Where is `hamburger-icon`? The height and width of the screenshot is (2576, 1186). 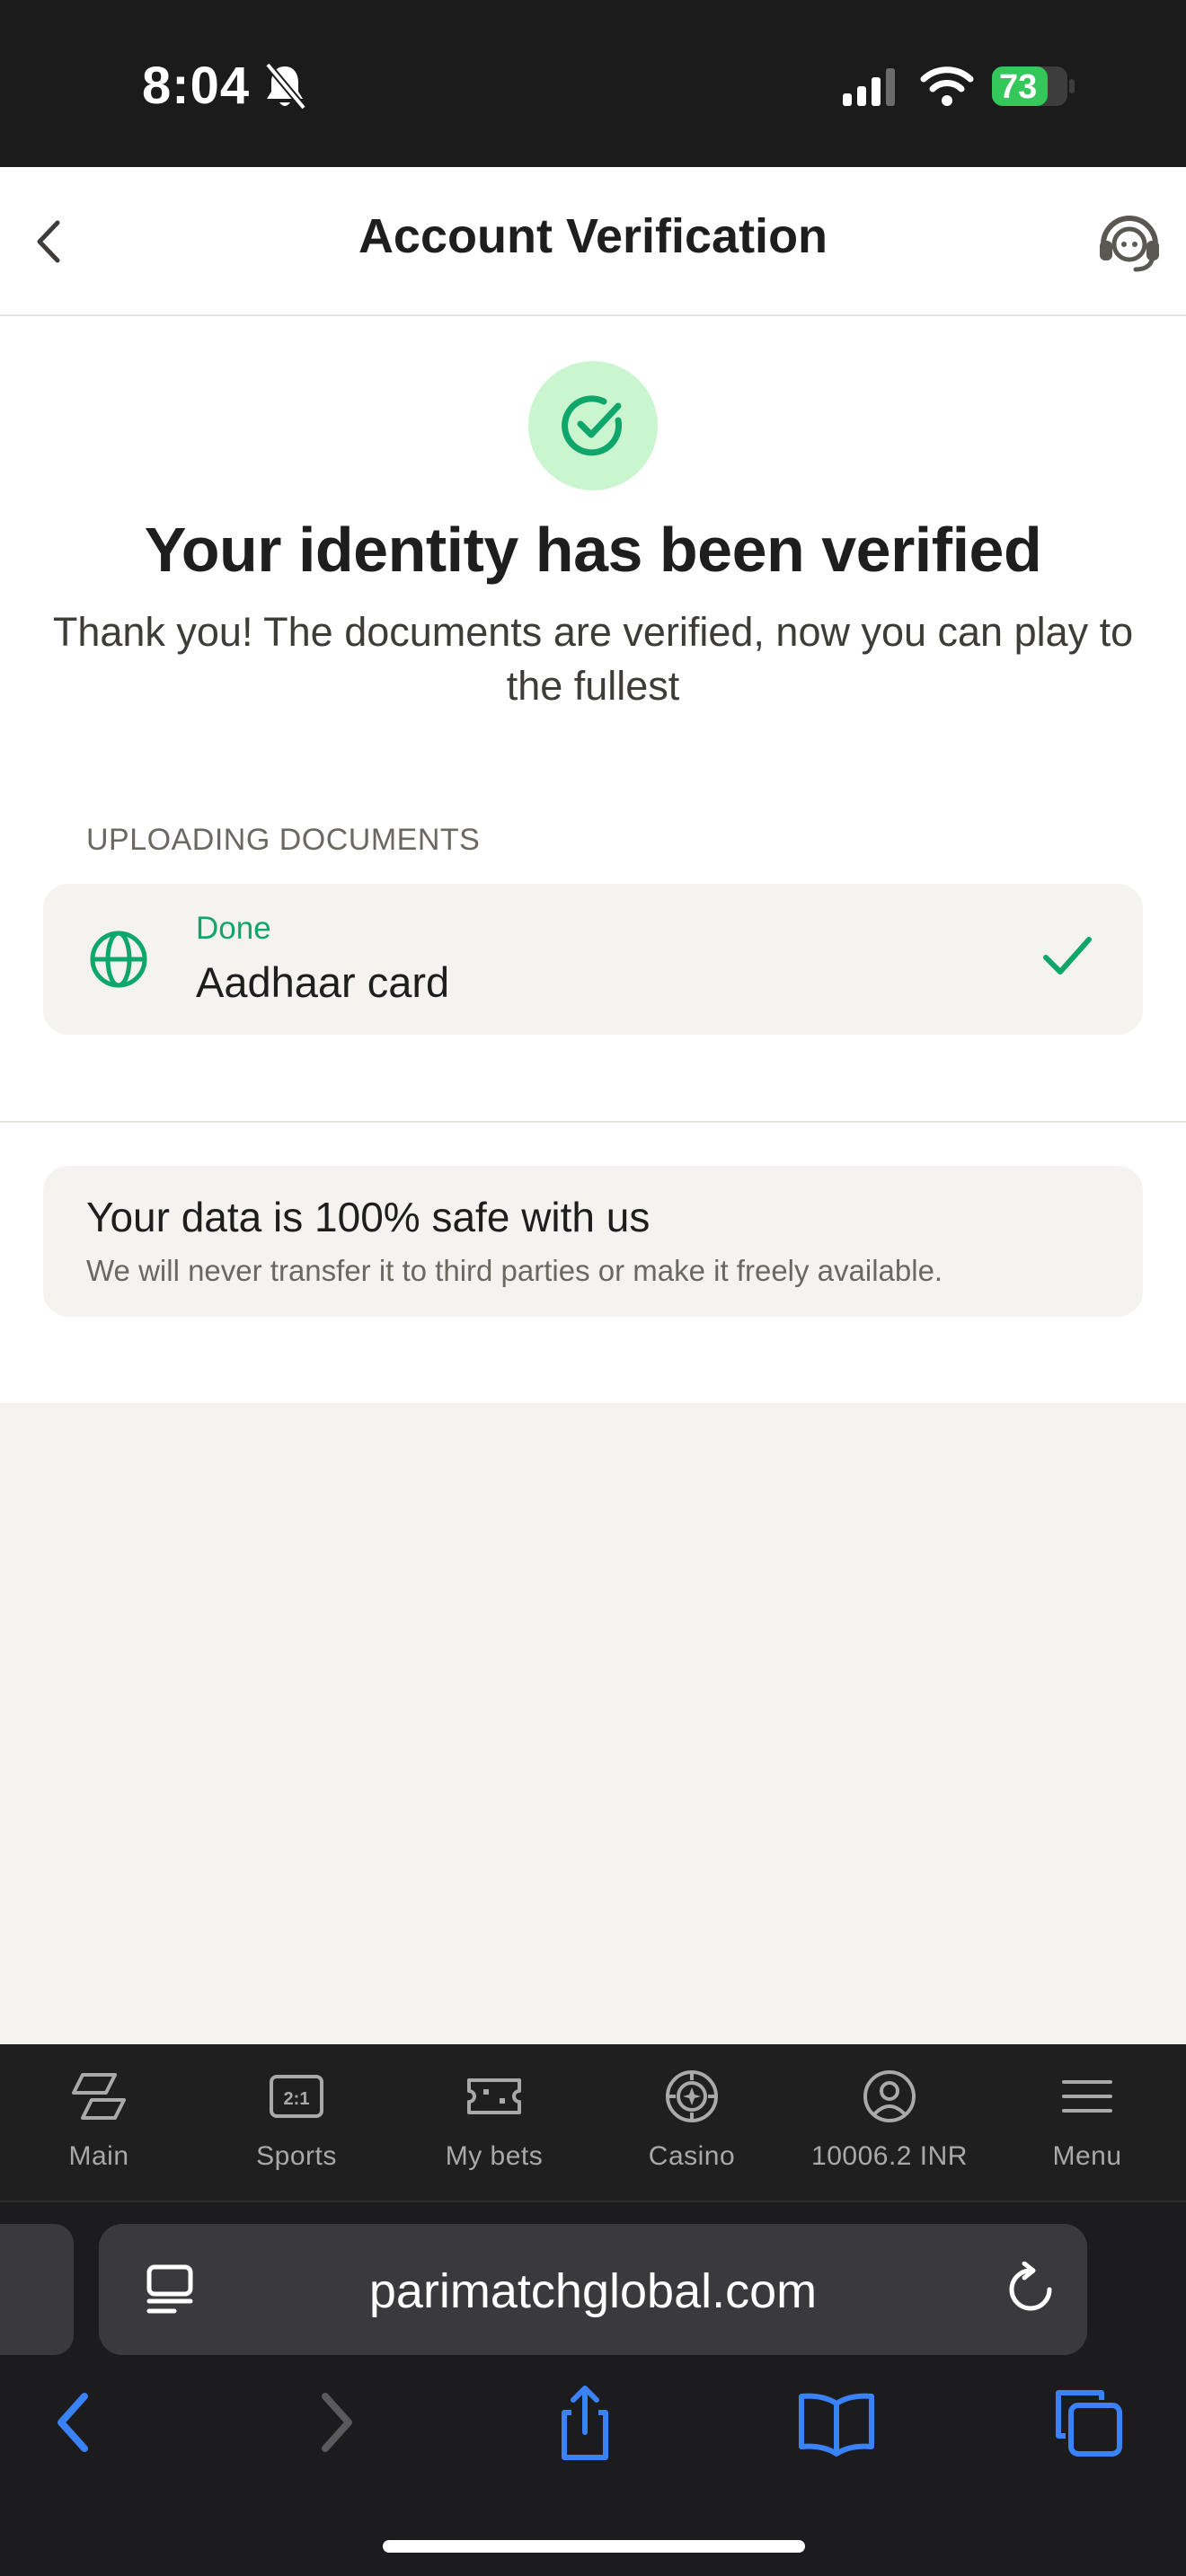 hamburger-icon is located at coordinates (1087, 2096).